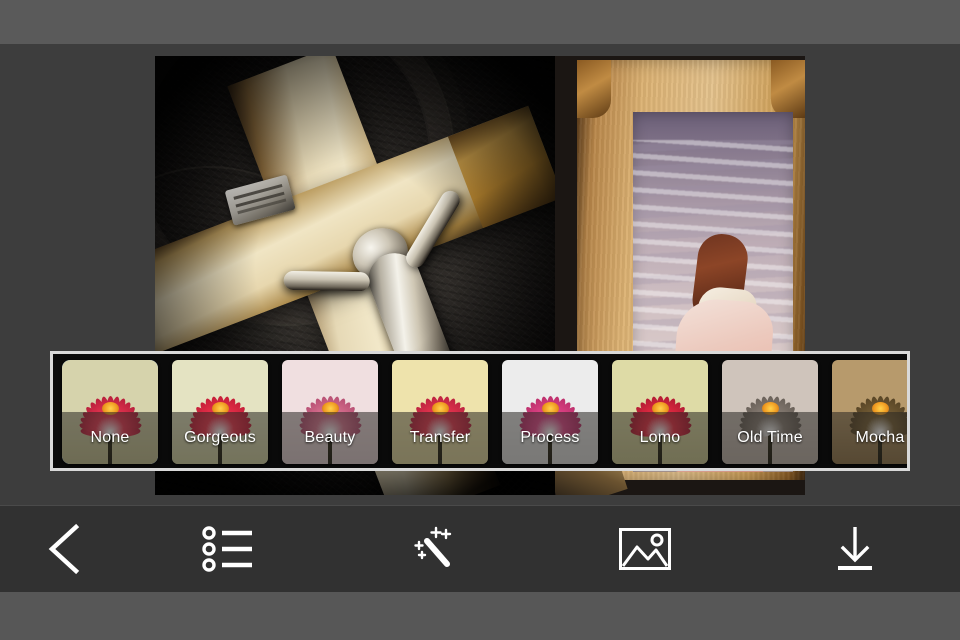 This screenshot has height=640, width=960. I want to click on filter-thumb-mocha: Mocha, so click(869, 412).